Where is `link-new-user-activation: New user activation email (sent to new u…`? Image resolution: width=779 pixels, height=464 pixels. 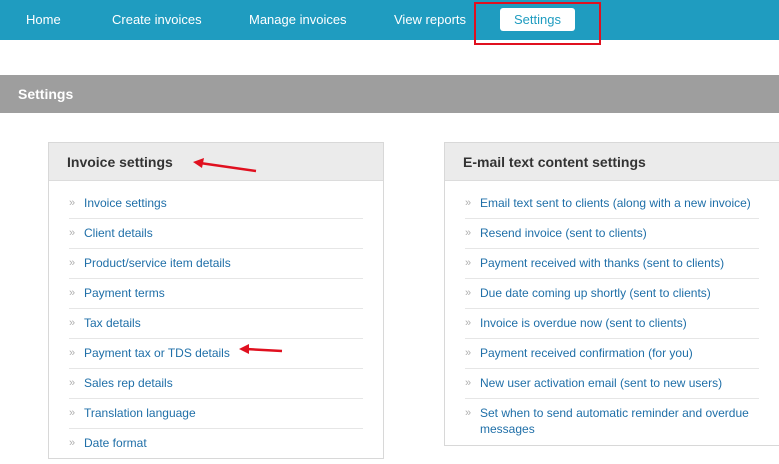 link-new-user-activation: New user activation email (sent to new u… is located at coordinates (601, 383).